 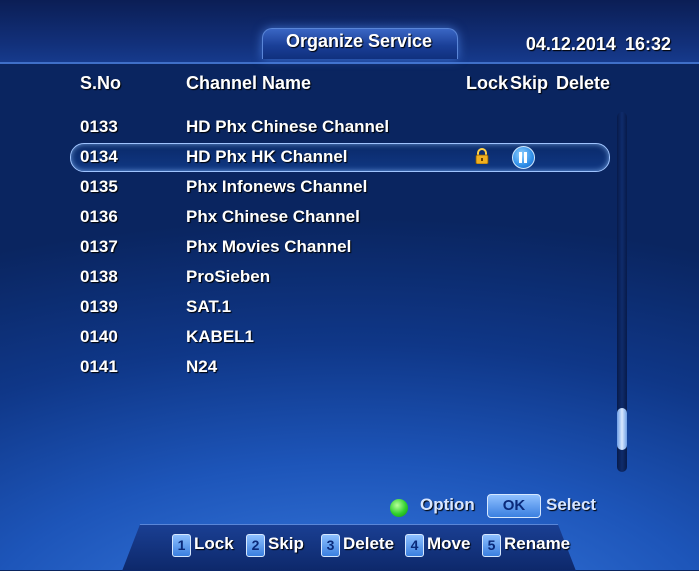 What do you see at coordinates (622, 292) in the screenshot?
I see `scrollbar` at bounding box center [622, 292].